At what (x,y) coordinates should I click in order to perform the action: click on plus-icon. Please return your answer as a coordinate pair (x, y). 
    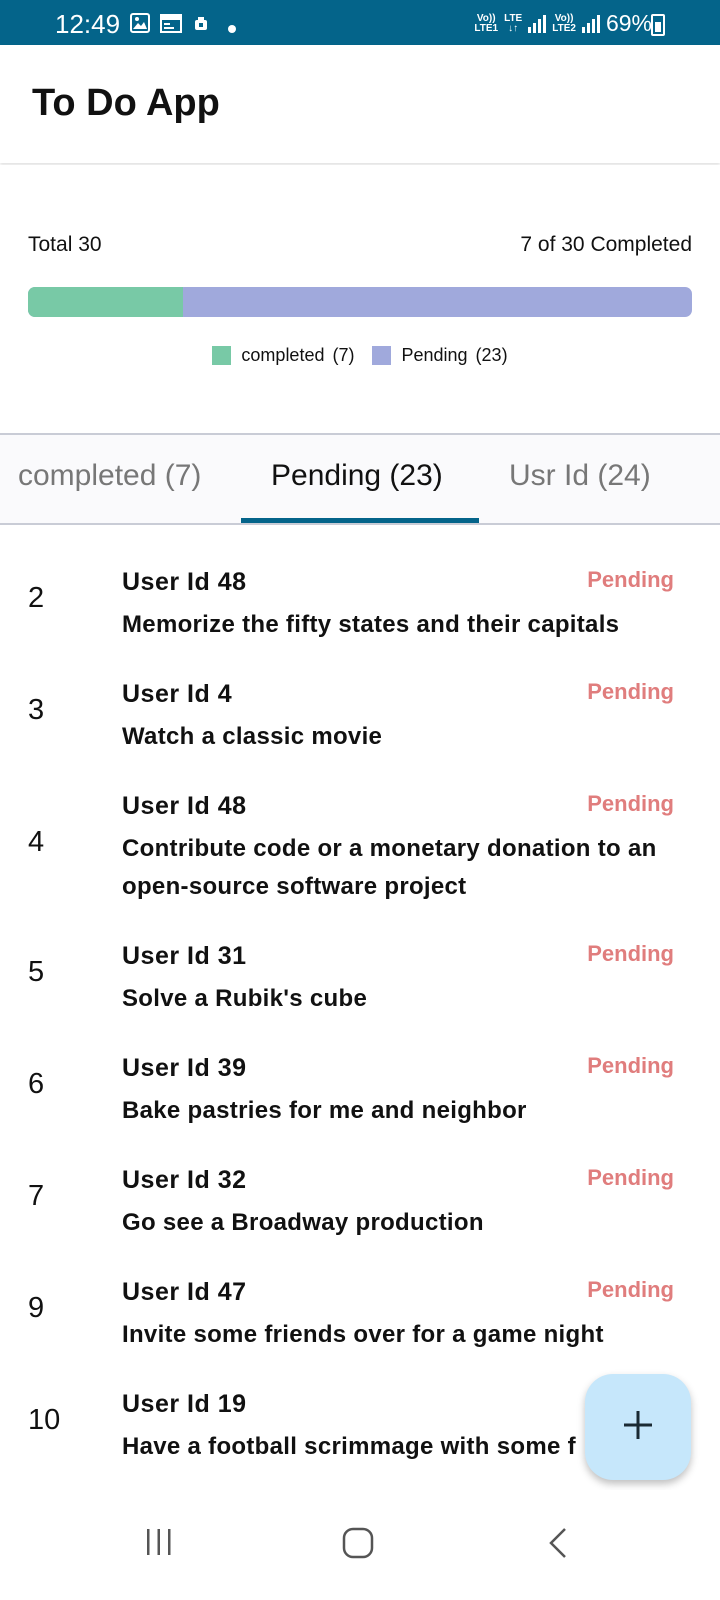
    Looking at the image, I should click on (638, 1427).